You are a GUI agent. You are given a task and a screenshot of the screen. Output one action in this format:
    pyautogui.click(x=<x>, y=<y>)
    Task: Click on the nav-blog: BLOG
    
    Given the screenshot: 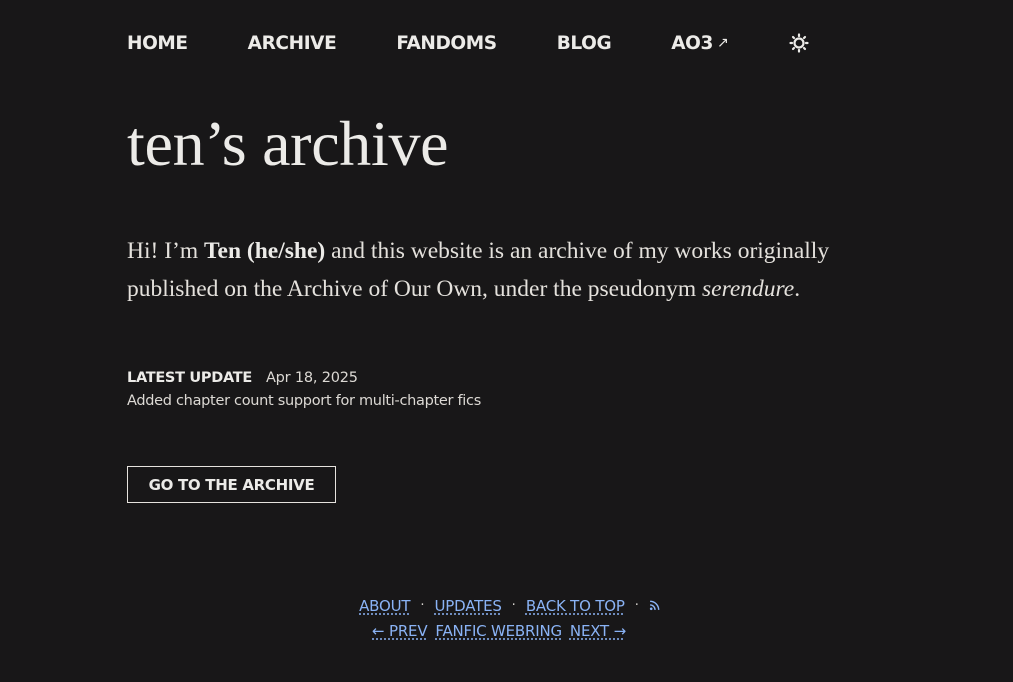 What is the action you would take?
    pyautogui.click(x=584, y=43)
    